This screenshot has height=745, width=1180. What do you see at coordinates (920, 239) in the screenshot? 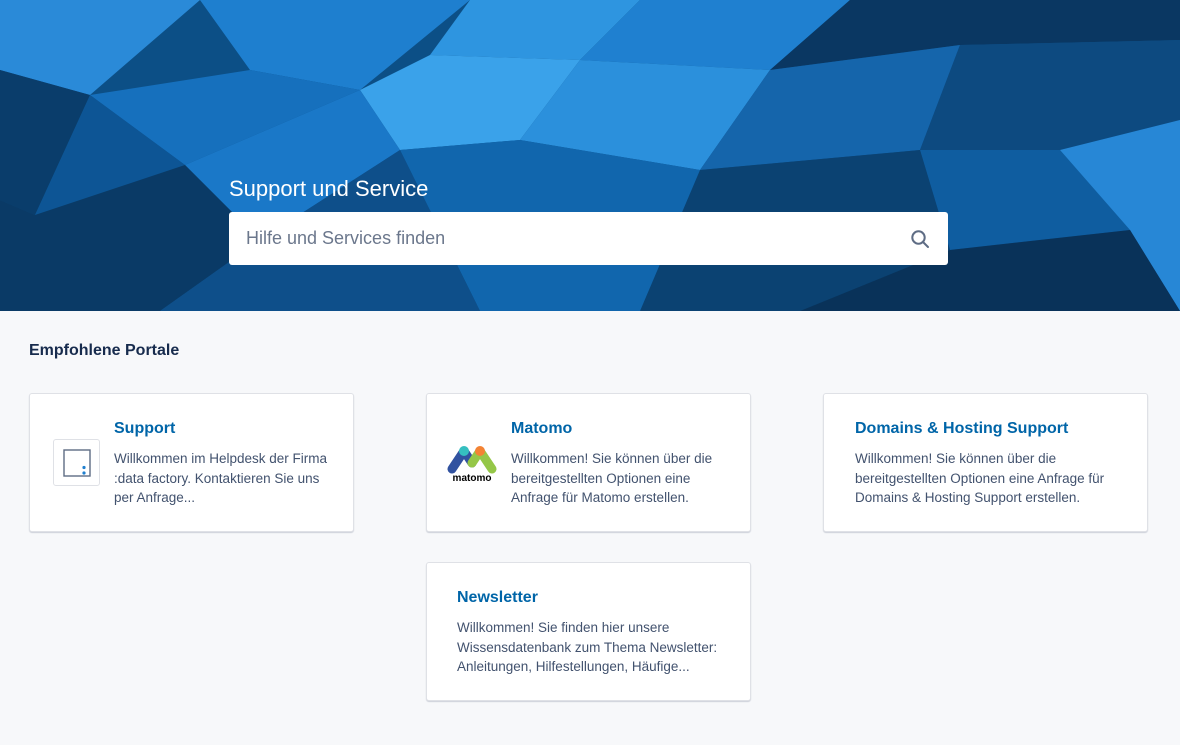
I see `search-icon` at bounding box center [920, 239].